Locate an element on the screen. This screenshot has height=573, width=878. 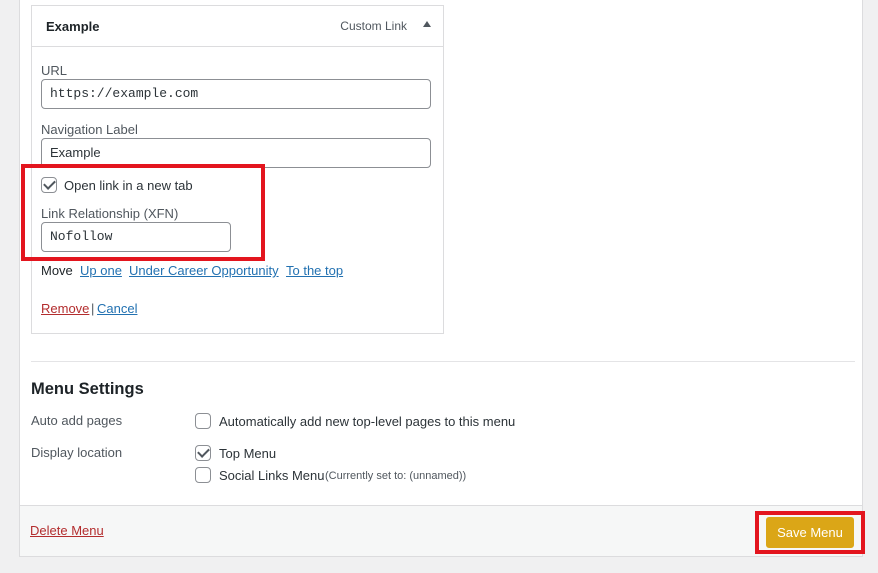
remove-link: Remove is located at coordinates (65, 308).